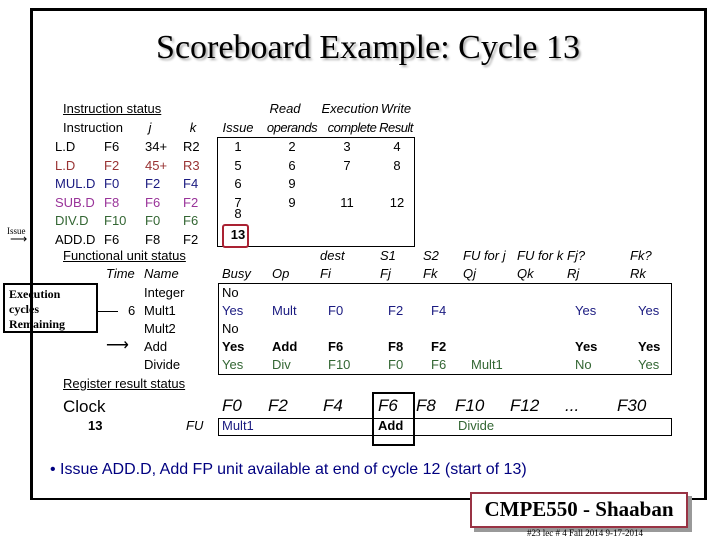 Image resolution: width=720 pixels, height=540 pixels. Describe the element at coordinates (347, 146) in the screenshot. I see `instr-exec: 3` at that location.